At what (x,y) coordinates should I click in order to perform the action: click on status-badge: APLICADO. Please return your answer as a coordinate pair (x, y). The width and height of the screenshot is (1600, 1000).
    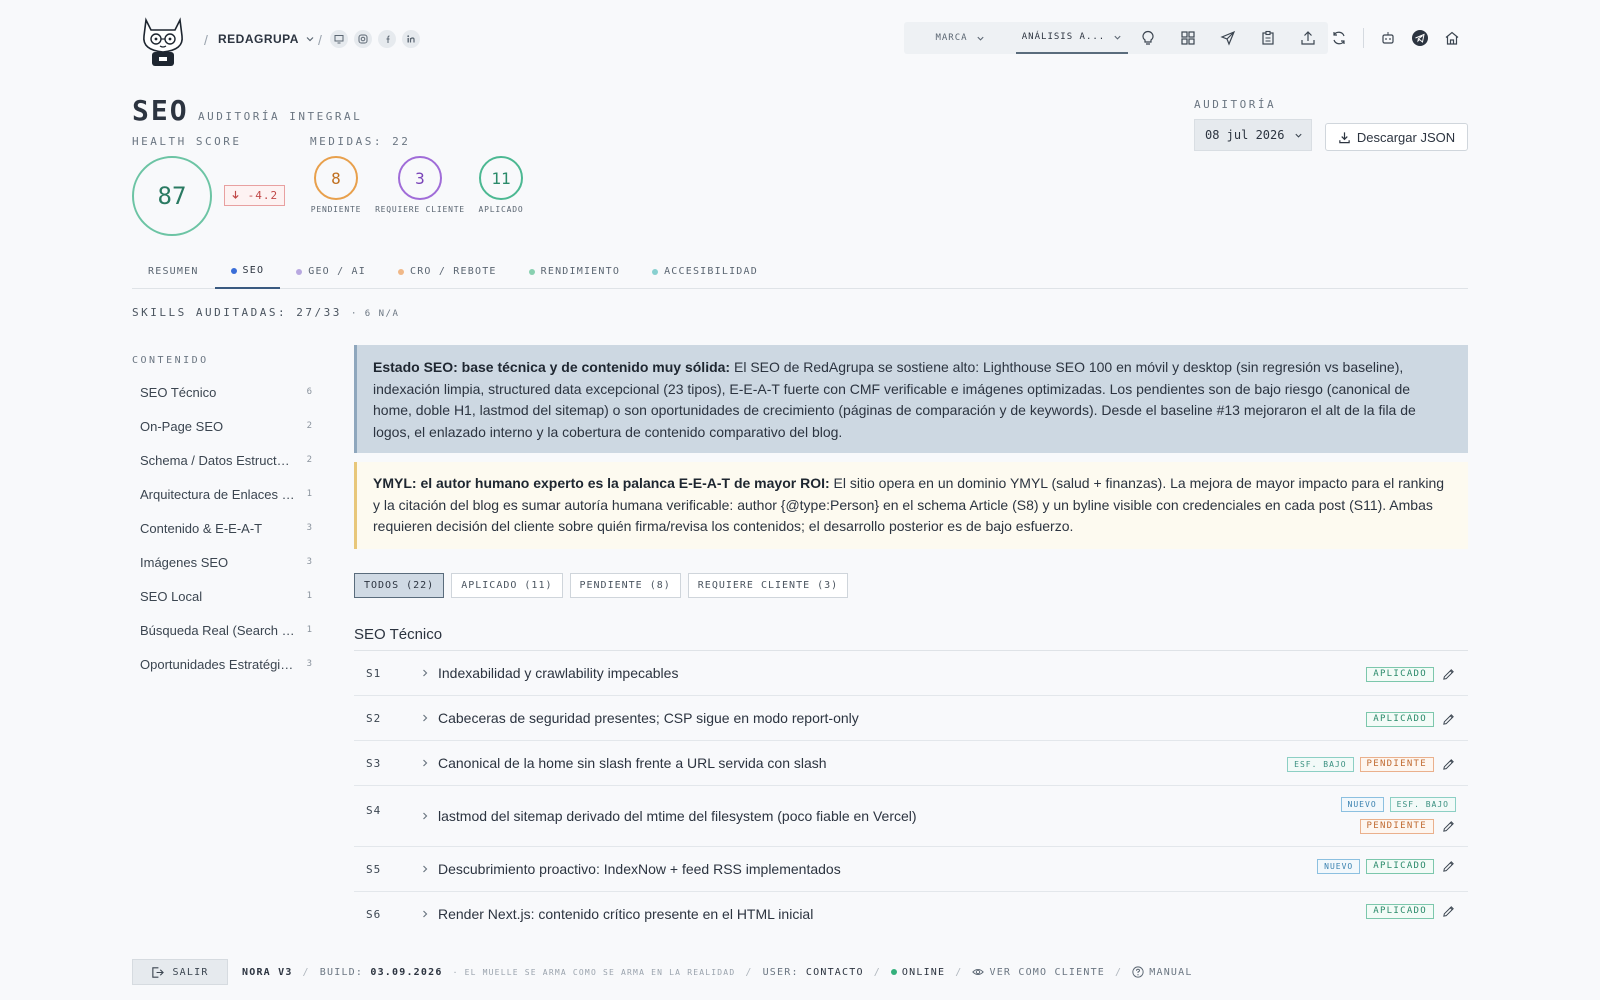
    Looking at the image, I should click on (1400, 674).